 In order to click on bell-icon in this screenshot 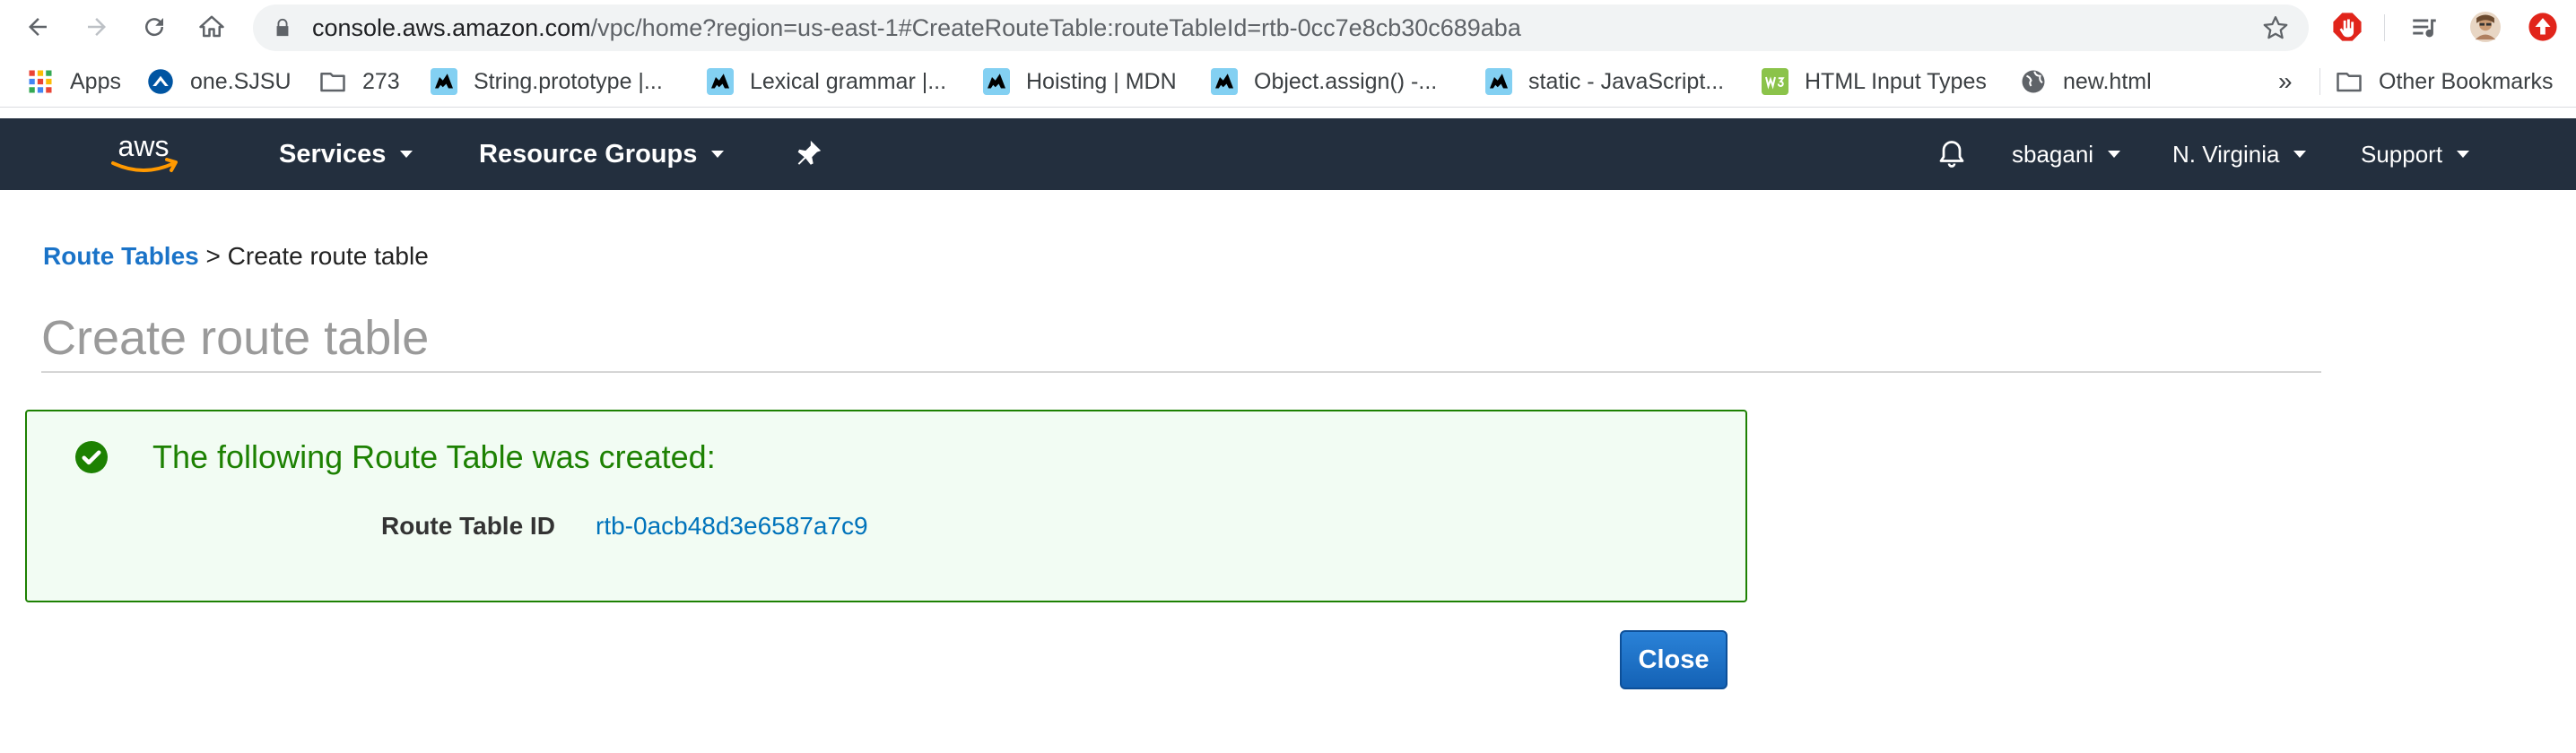, I will do `click(1952, 154)`.